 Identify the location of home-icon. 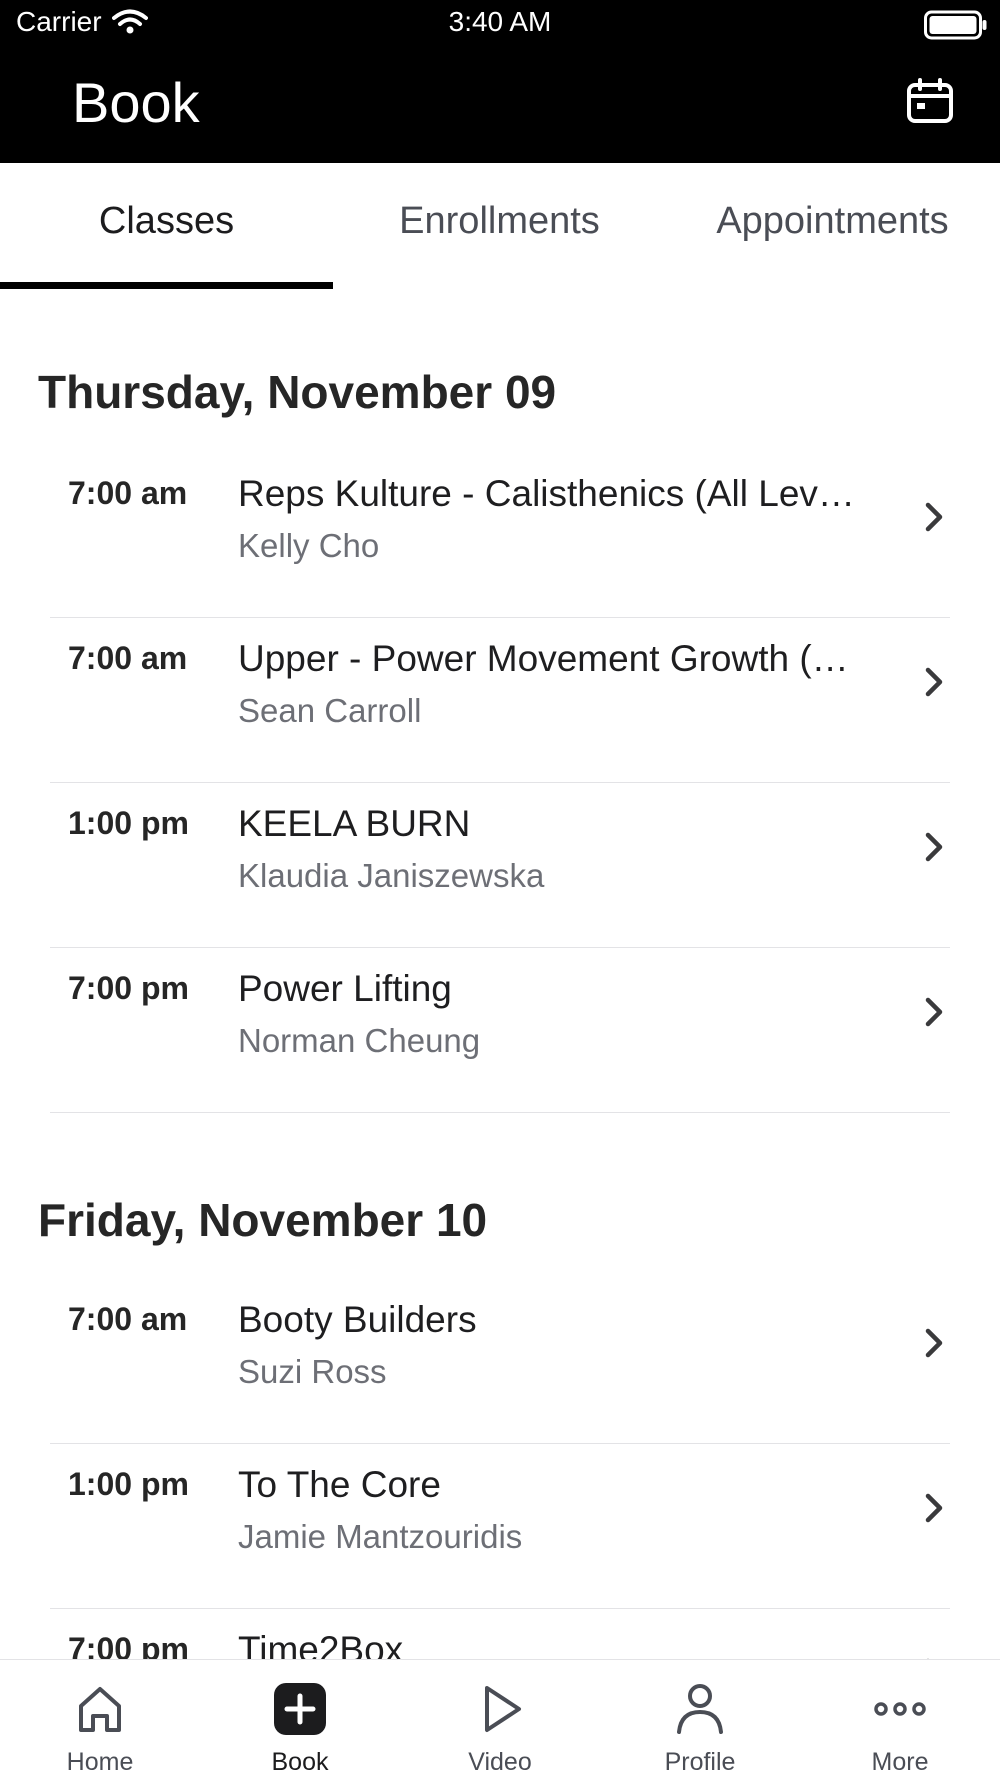
(100, 1709).